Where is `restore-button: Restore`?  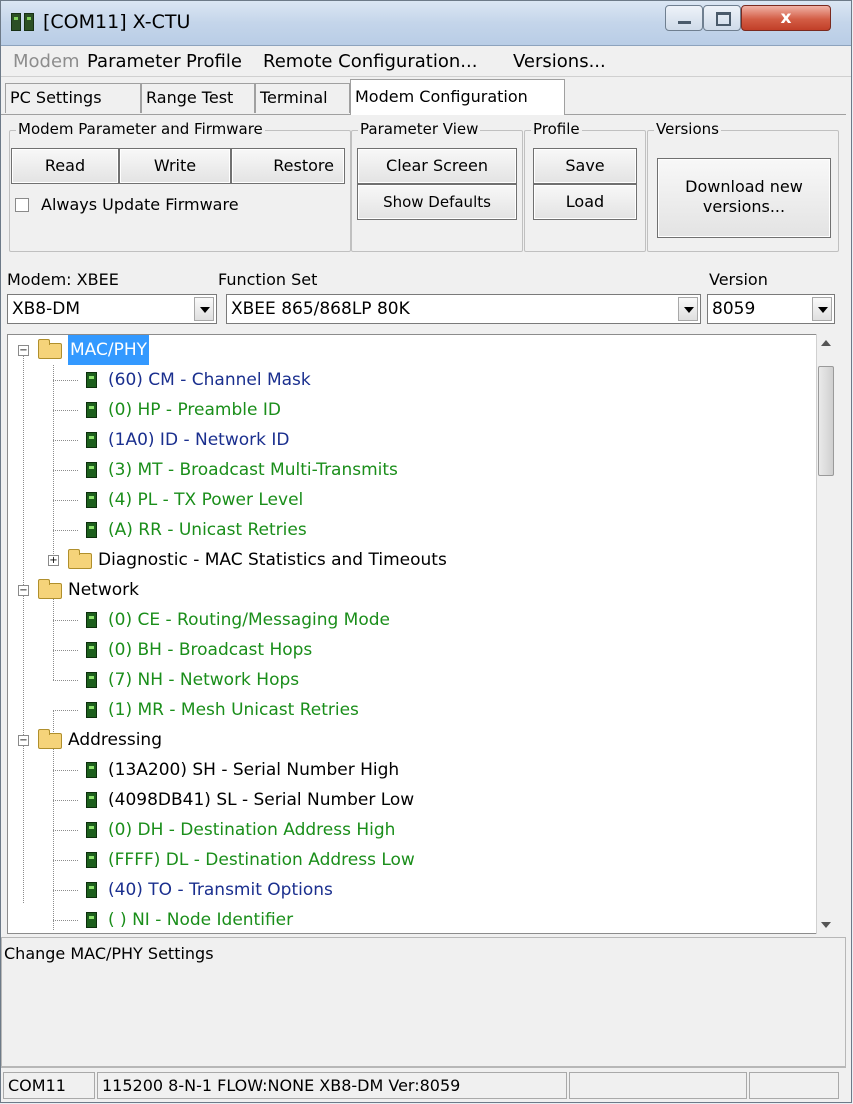
restore-button: Restore is located at coordinates (288, 166).